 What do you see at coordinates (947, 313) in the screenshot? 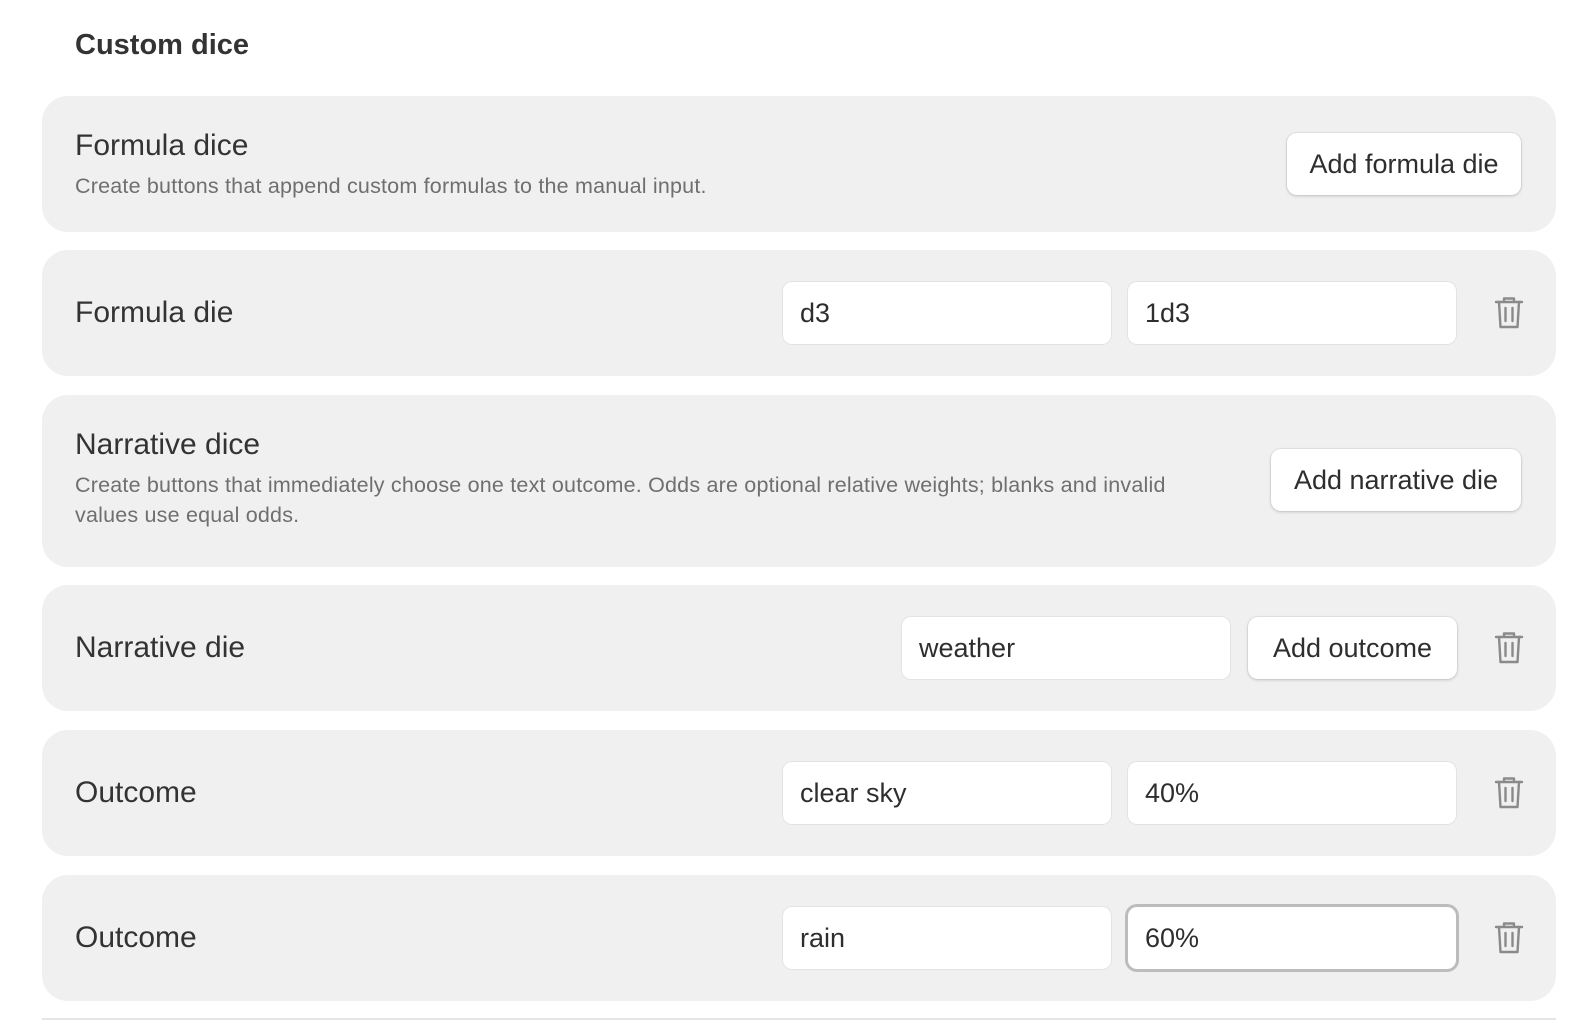
I see `formula-die-name-input: d3` at bounding box center [947, 313].